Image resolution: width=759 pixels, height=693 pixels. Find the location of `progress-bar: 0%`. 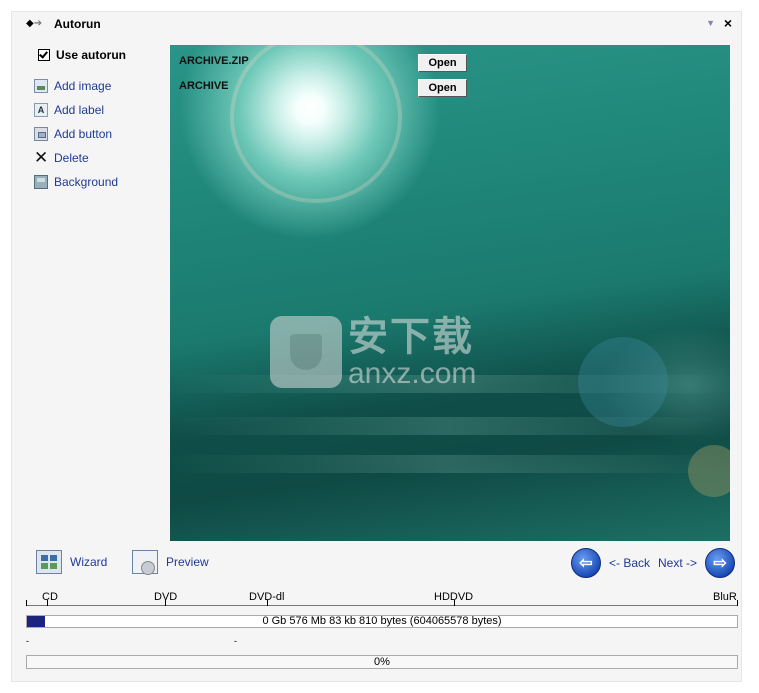

progress-bar: 0% is located at coordinates (382, 662).